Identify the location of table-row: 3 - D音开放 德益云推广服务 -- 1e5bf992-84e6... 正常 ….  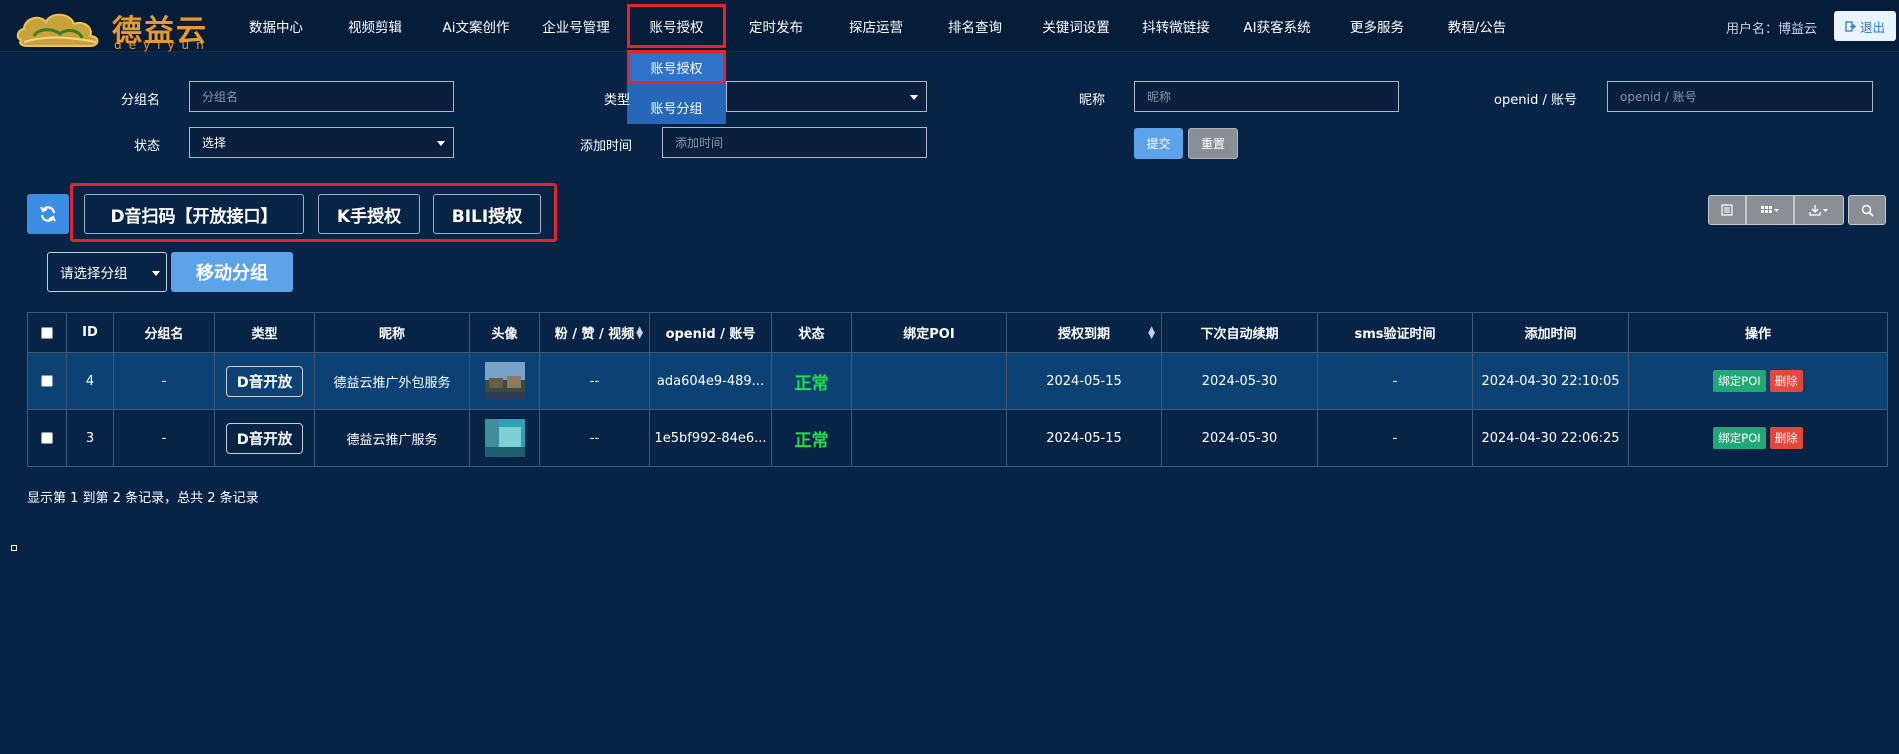
(957, 438).